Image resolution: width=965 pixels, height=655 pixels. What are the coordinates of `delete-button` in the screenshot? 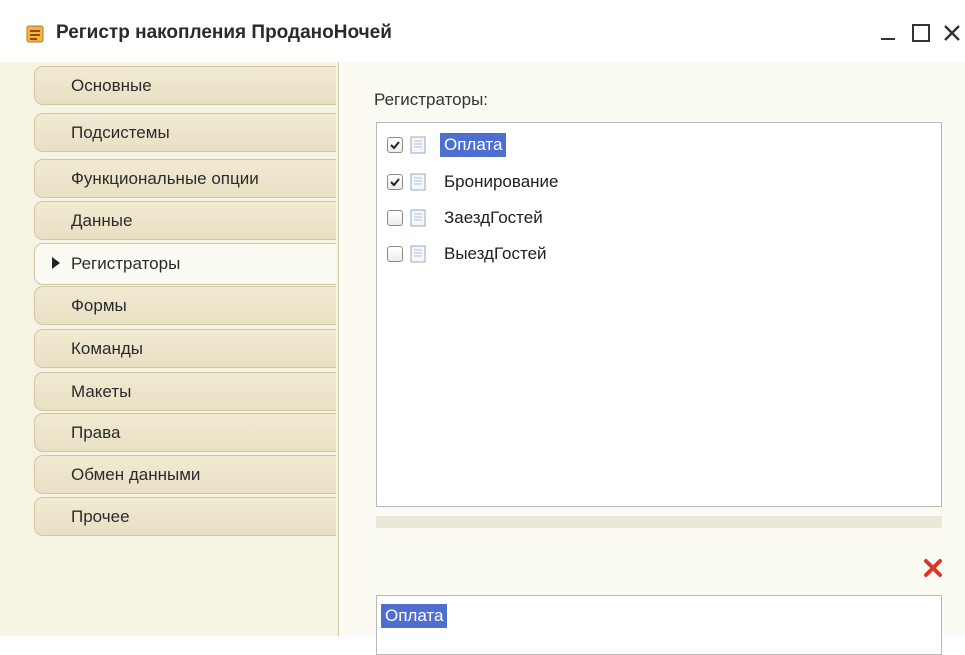 It's located at (933, 568).